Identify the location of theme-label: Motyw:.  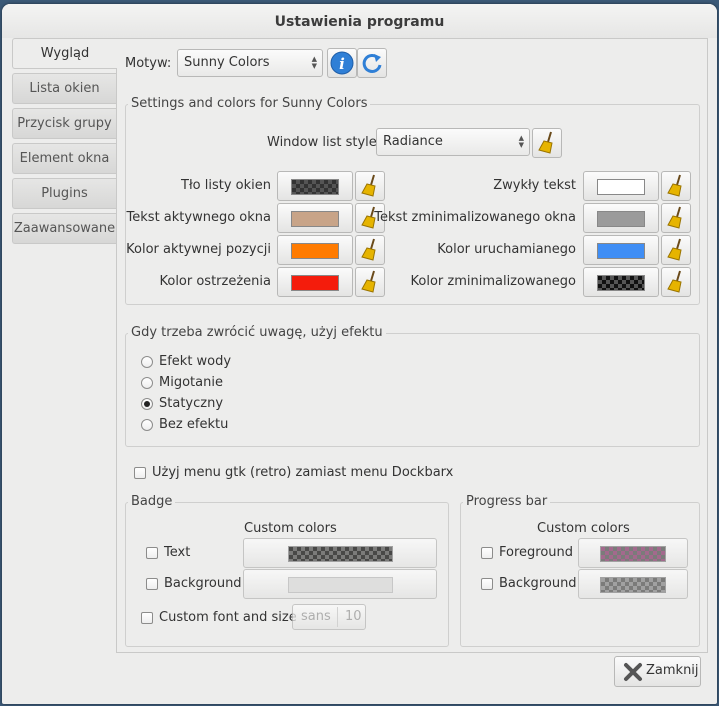
(148, 63).